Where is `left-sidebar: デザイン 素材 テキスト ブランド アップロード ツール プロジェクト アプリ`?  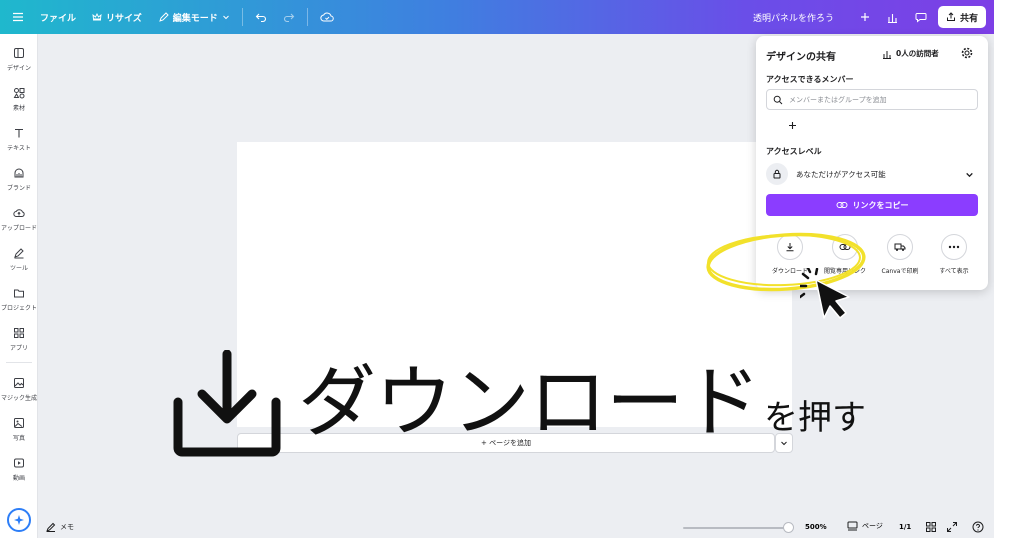 left-sidebar: デザイン 素材 テキスト ブランド アップロード ツール プロジェクト アプリ is located at coordinates (19, 286).